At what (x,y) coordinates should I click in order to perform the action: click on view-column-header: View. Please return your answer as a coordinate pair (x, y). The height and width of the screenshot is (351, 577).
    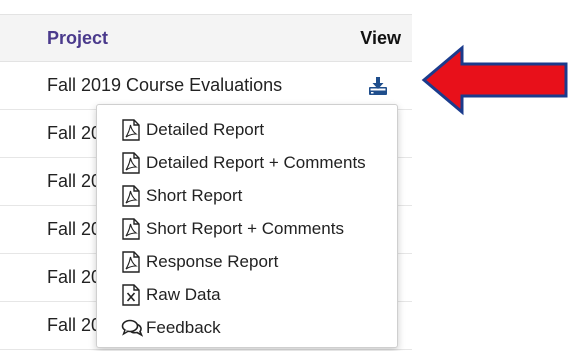
    Looking at the image, I should click on (380, 37).